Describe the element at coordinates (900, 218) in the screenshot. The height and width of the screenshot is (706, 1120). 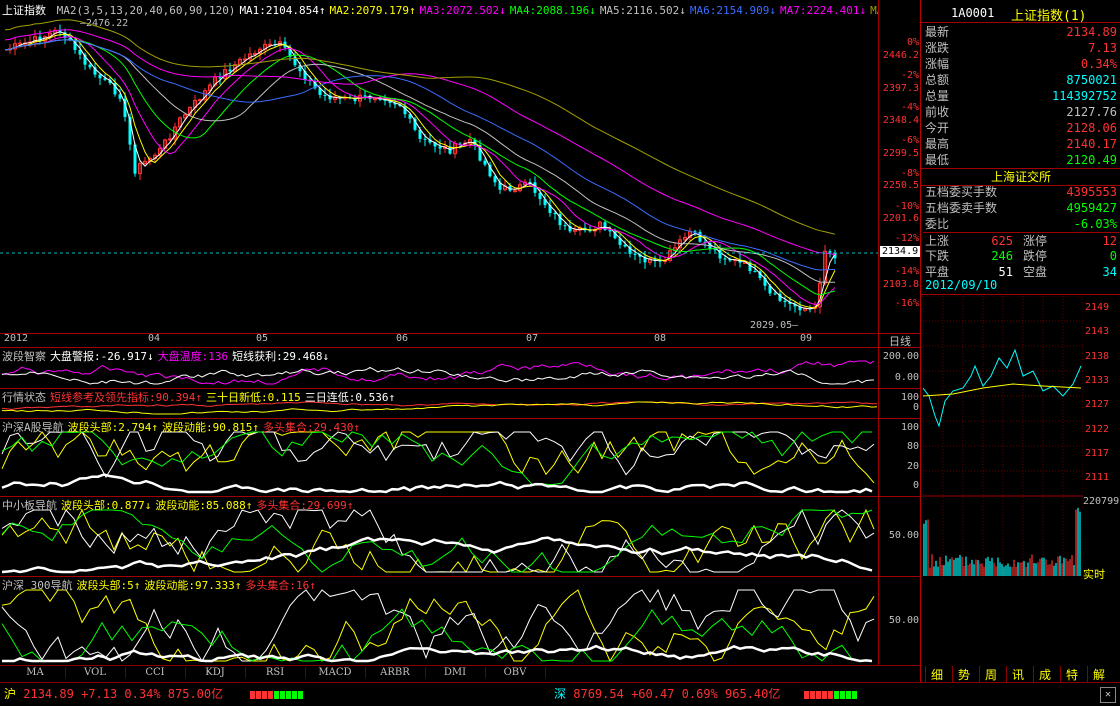
I see `price-tick: 2201.6` at that location.